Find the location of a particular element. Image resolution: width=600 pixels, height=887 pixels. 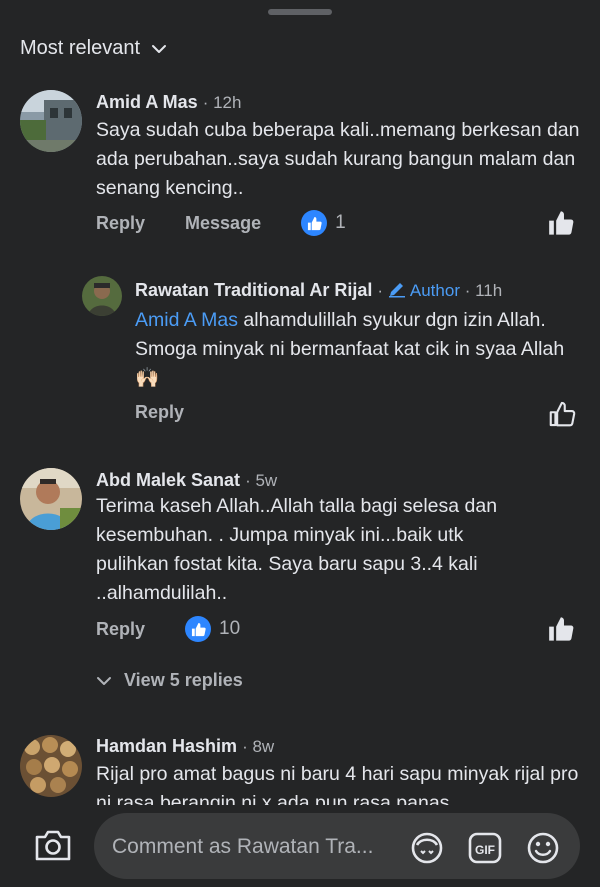

emoji-icon is located at coordinates (543, 848).